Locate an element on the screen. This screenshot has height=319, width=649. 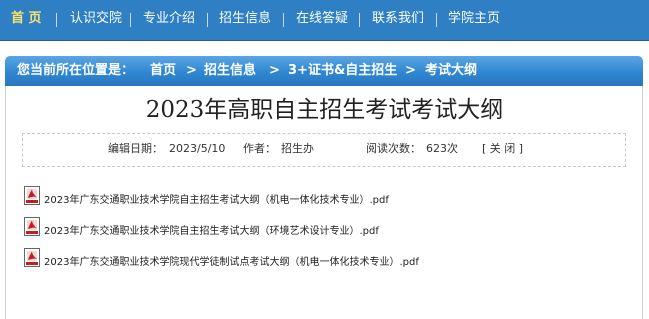
nav-item-qa: 在线答疑 is located at coordinates (322, 19).